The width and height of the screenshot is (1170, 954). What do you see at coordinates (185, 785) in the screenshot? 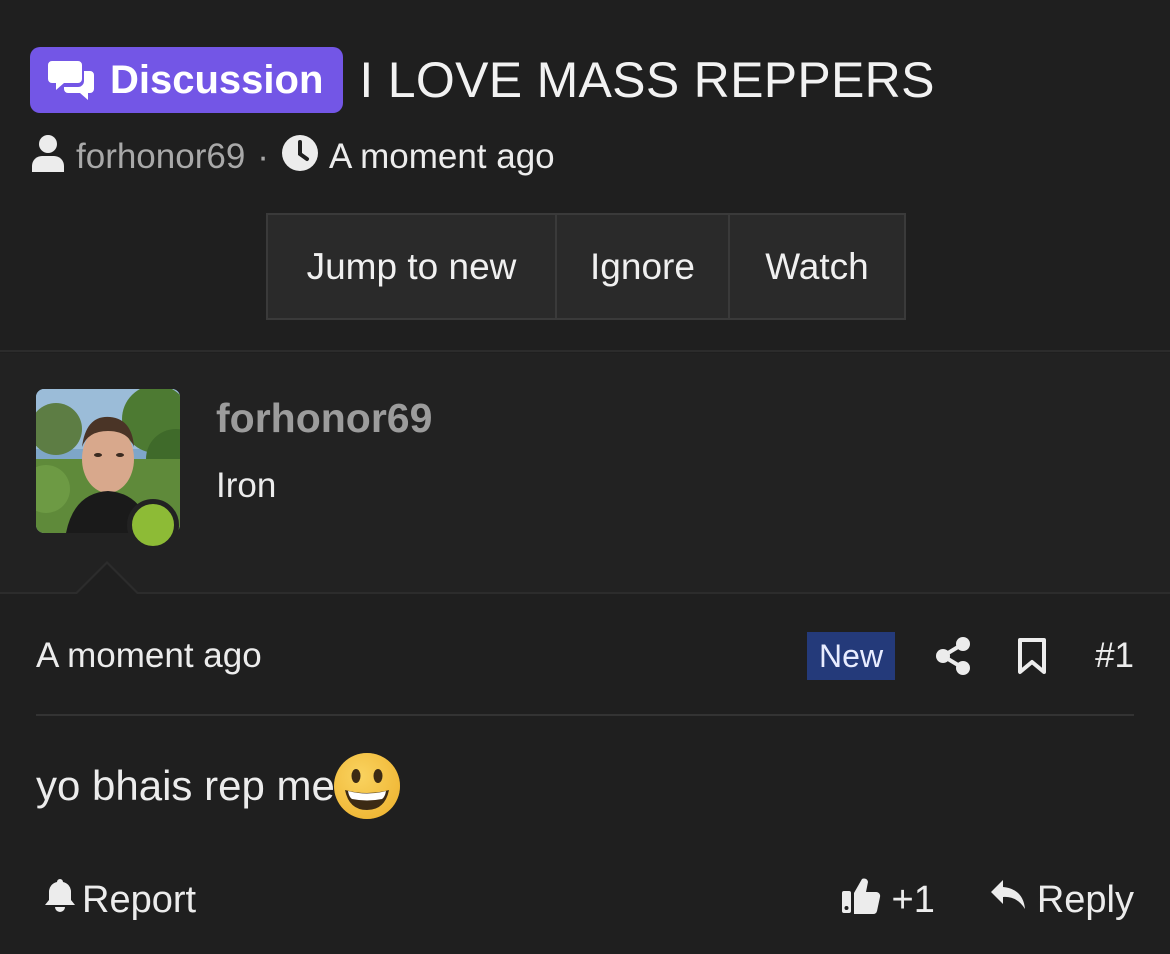
I see `post-text: yo bhais rep me` at bounding box center [185, 785].